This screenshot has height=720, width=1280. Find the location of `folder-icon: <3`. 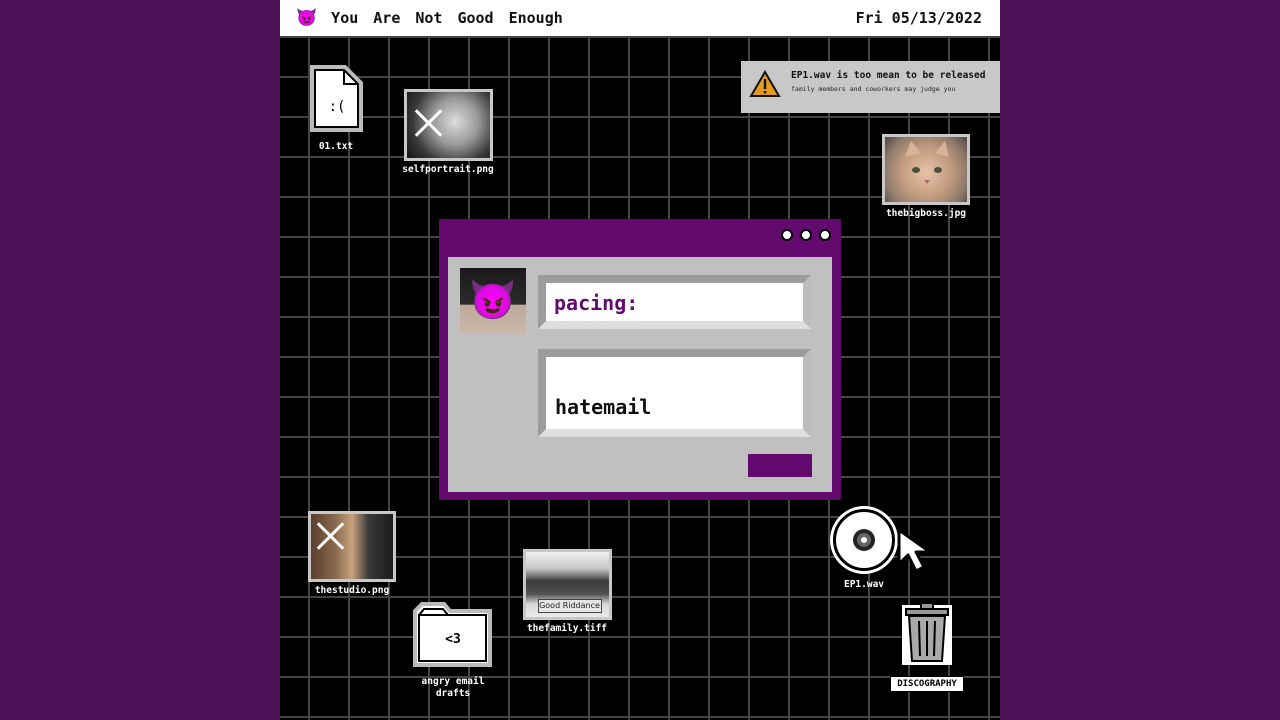

folder-icon: <3 is located at coordinates (452, 634).